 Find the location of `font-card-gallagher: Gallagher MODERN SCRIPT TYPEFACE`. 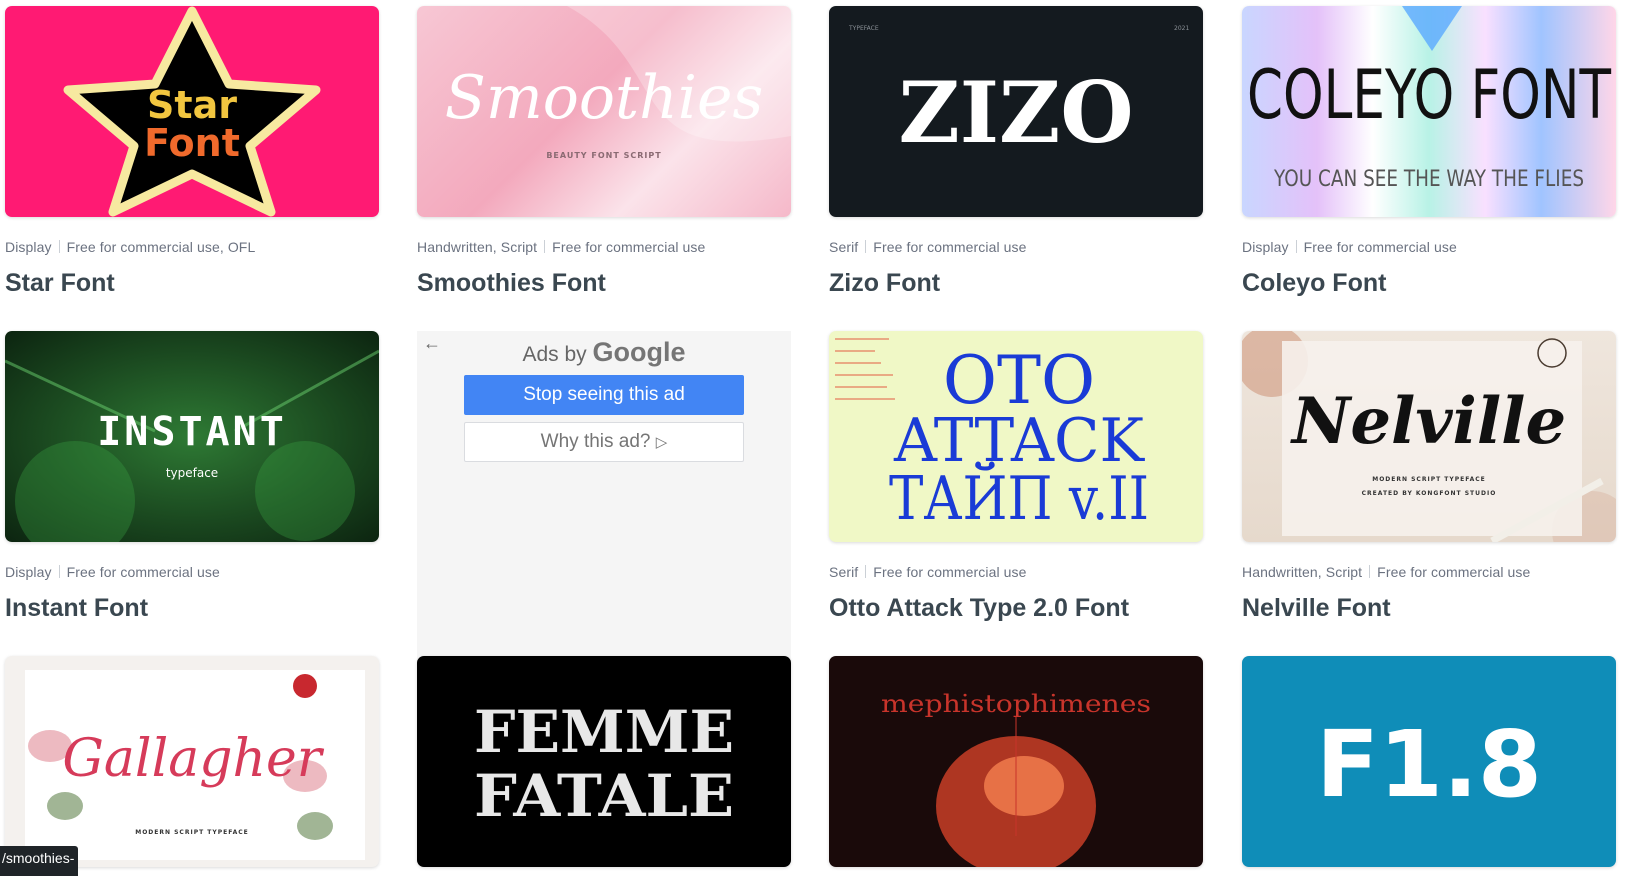

font-card-gallagher: Gallagher MODERN SCRIPT TYPEFACE is located at coordinates (192, 761).